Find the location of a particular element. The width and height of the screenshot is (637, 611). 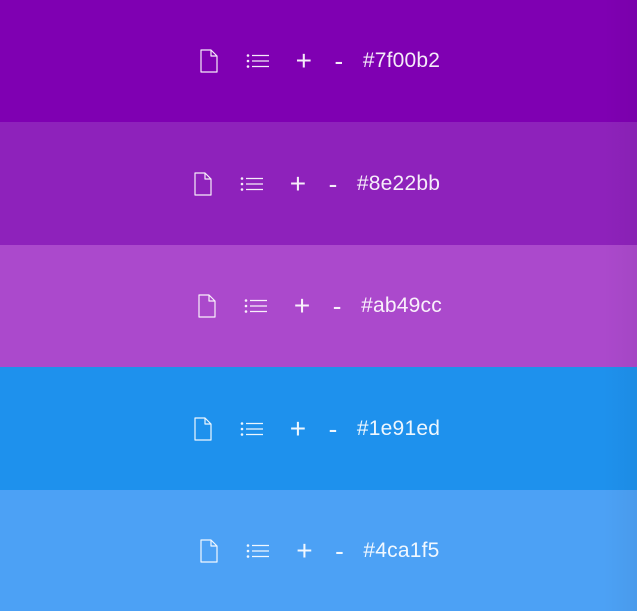

hex-value: #1e91ed is located at coordinates (398, 429).